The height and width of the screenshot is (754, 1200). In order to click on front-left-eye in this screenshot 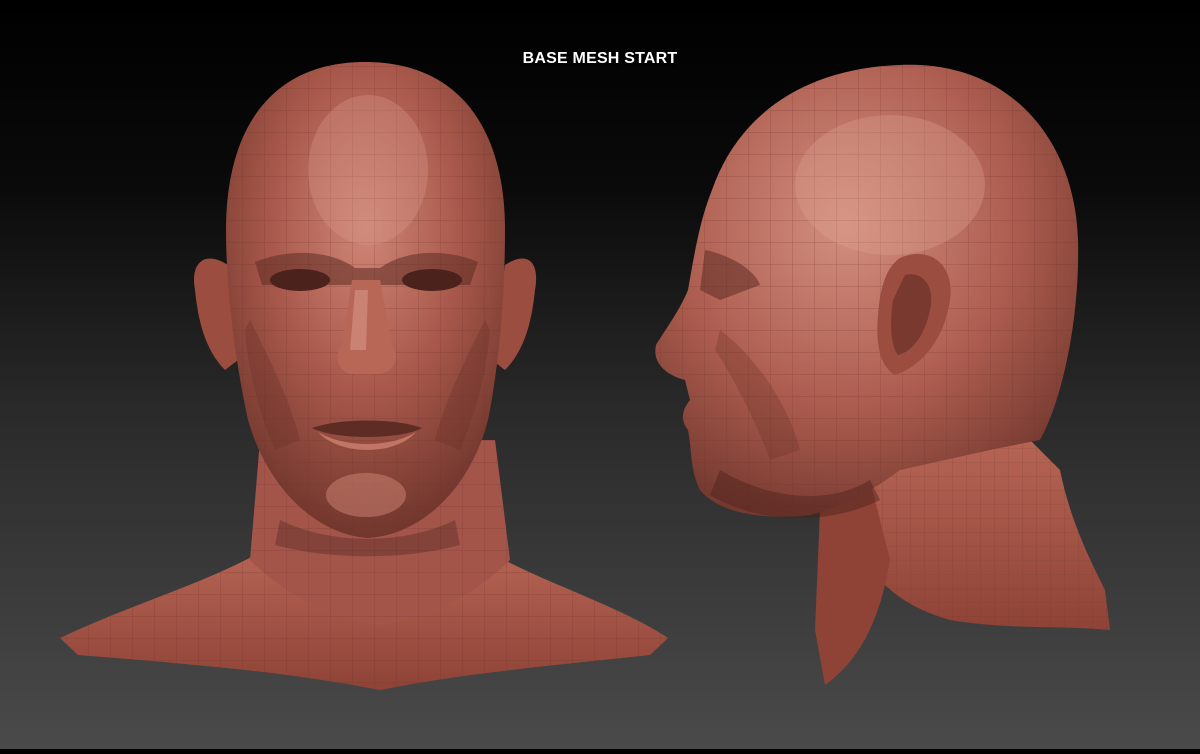, I will do `click(300, 280)`.